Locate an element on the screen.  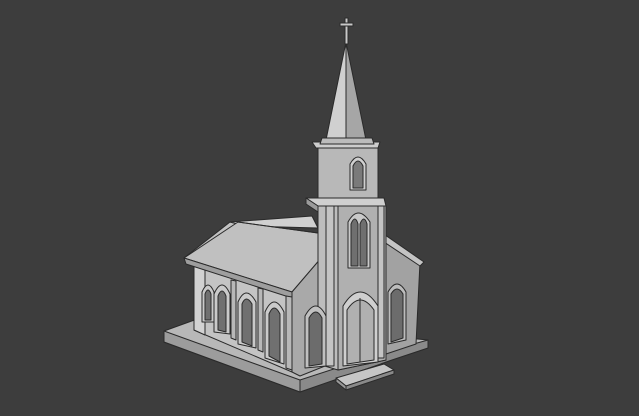
spire is located at coordinates (347, 93).